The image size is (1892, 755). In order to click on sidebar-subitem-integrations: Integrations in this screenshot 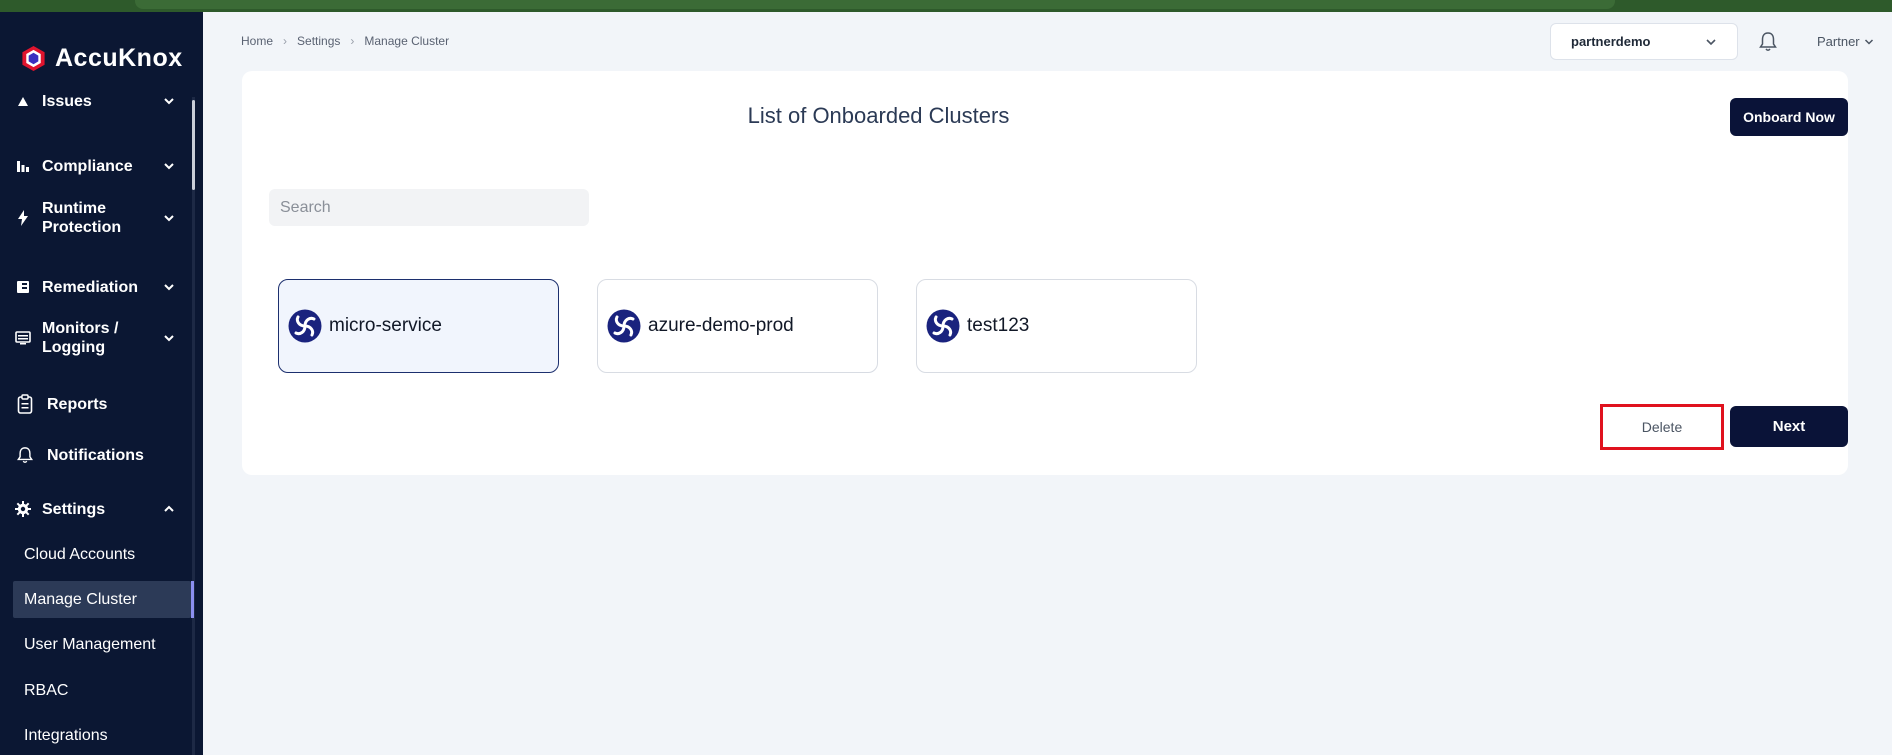, I will do `click(102, 735)`.